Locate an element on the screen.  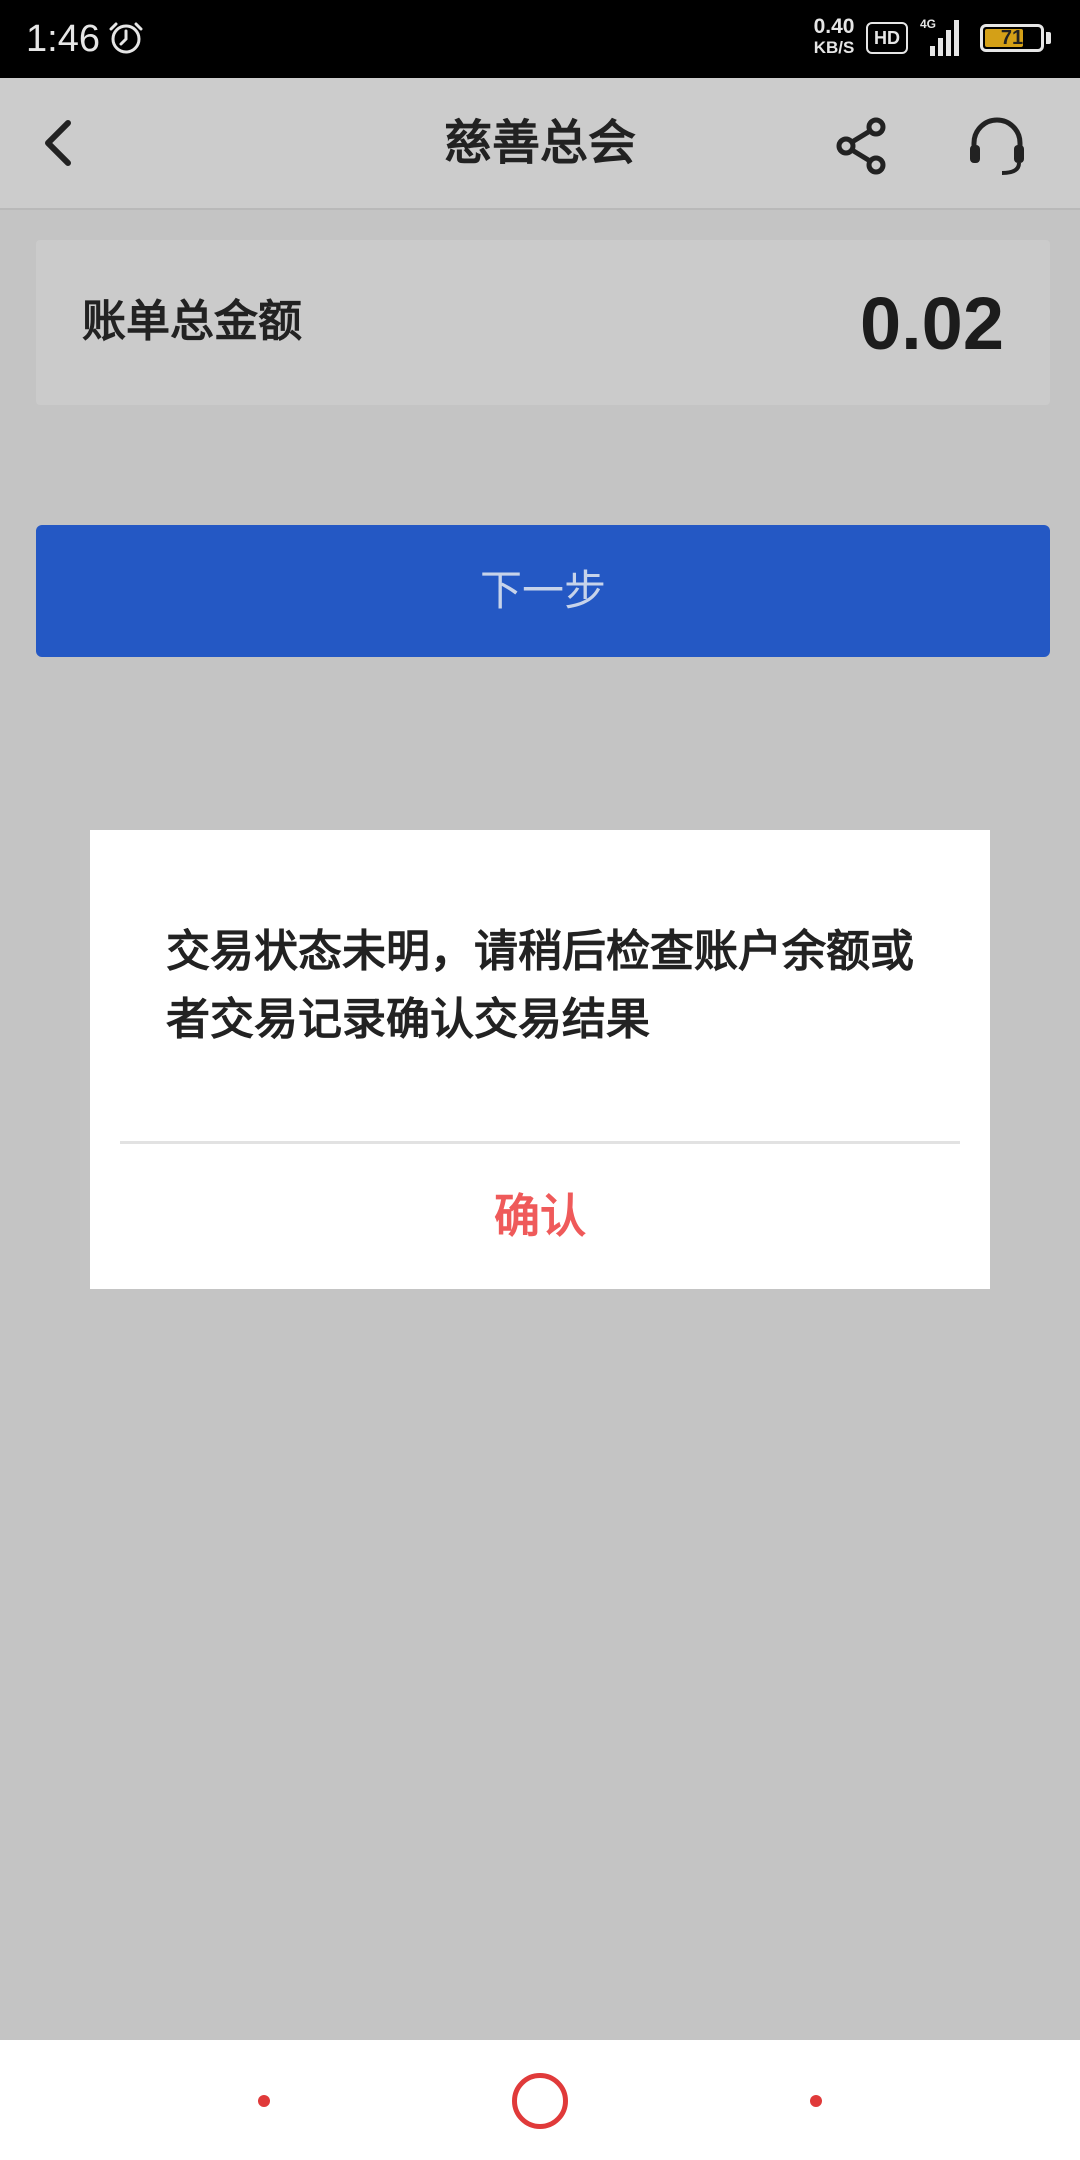
dialog-message: 交易状态未明，请稍后检查账户余额或者交易记录确认交易结果 is located at coordinates (540, 985).